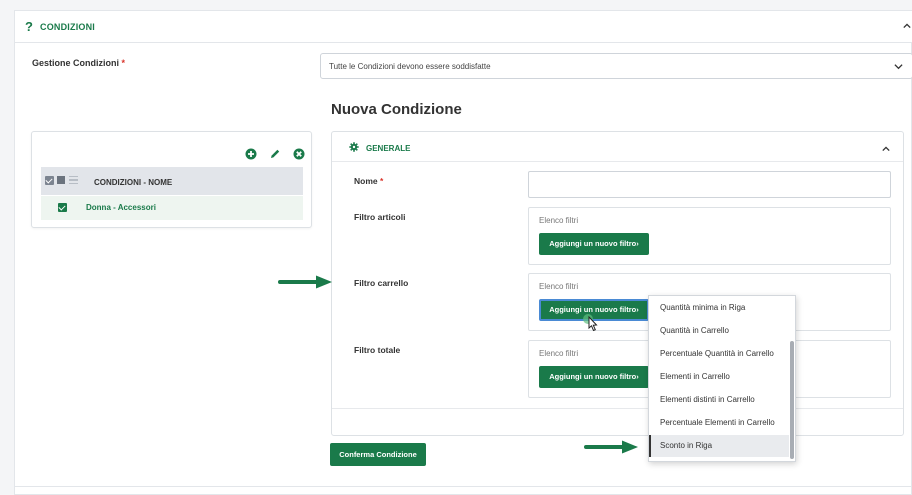 Image resolution: width=912 pixels, height=495 pixels. I want to click on card-header: GENERALE, so click(617, 147).